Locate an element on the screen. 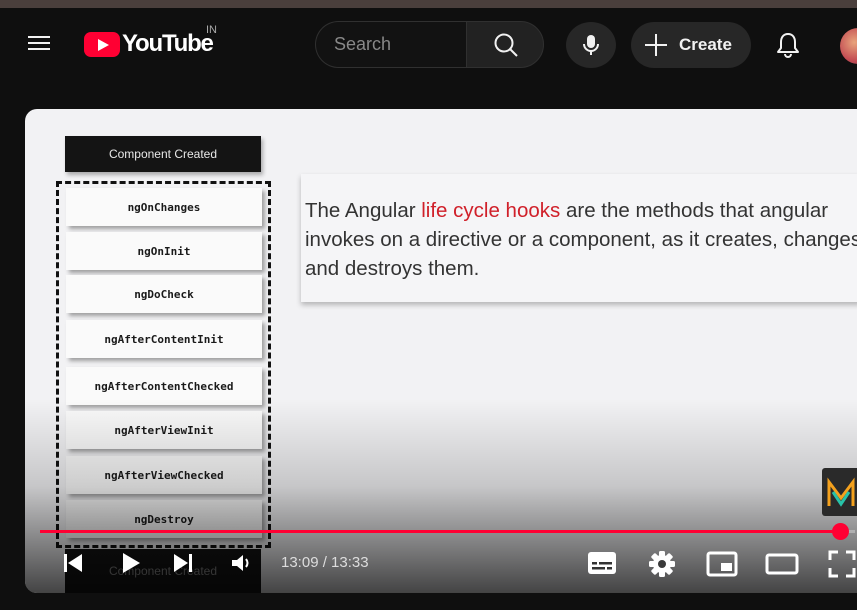 The height and width of the screenshot is (610, 857). fullscreen-icon is located at coordinates (842, 564).